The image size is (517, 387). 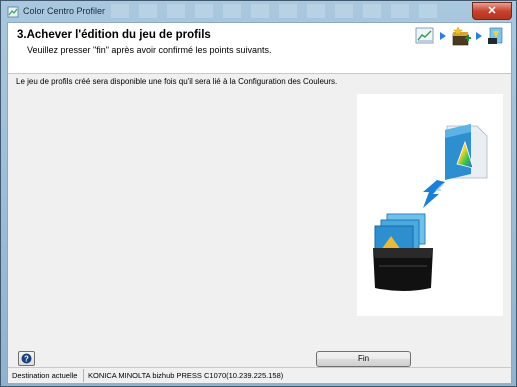 I want to click on help-button: ?, so click(x=26, y=358).